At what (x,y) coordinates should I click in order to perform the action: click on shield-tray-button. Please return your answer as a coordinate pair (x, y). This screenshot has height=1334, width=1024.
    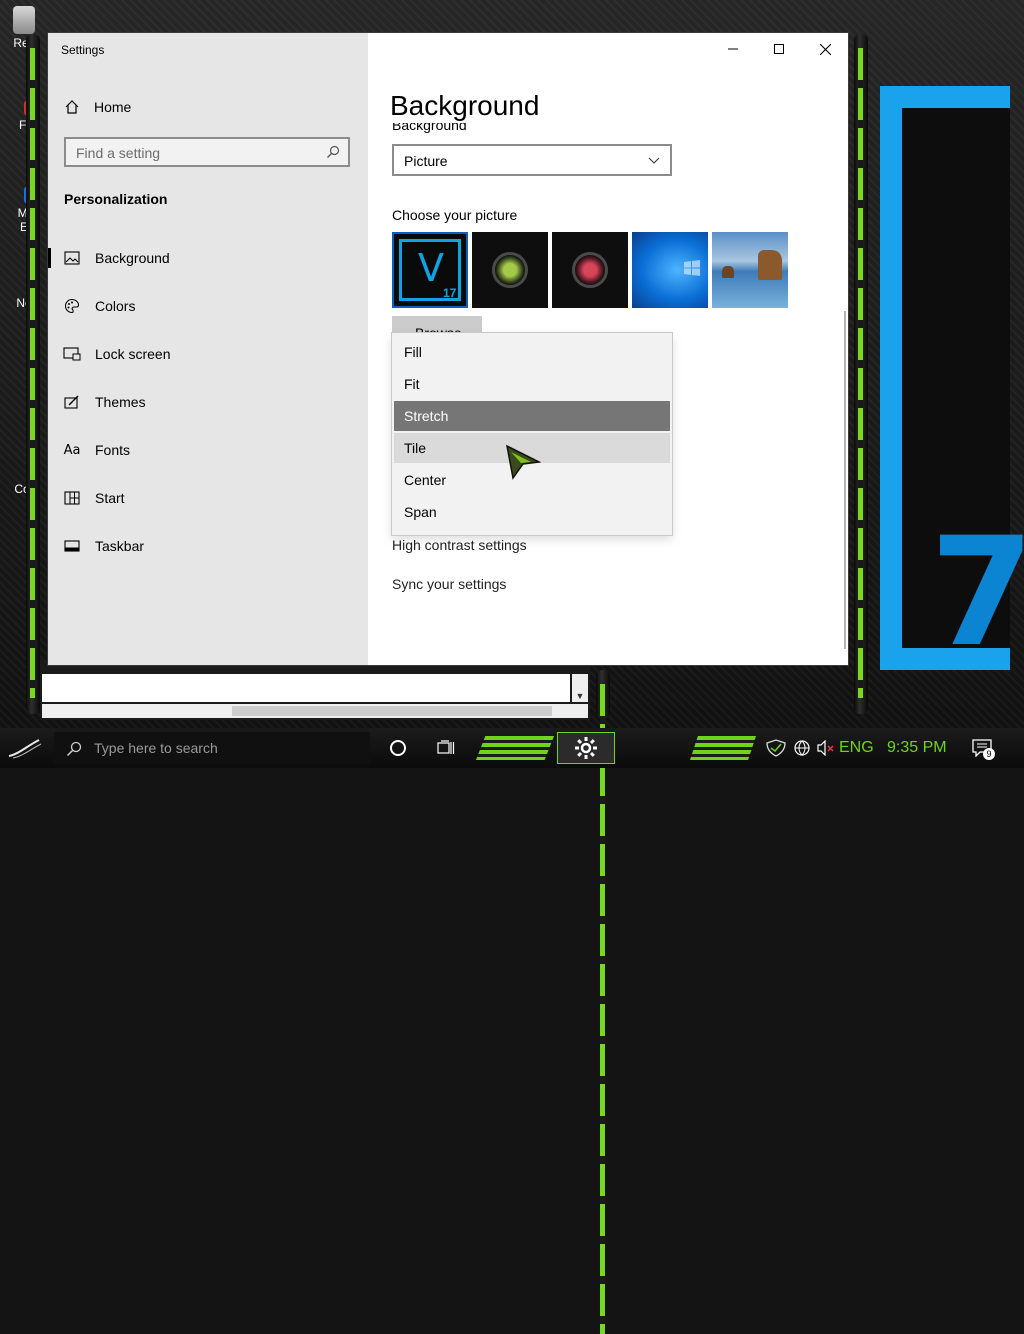
    Looking at the image, I should click on (776, 748).